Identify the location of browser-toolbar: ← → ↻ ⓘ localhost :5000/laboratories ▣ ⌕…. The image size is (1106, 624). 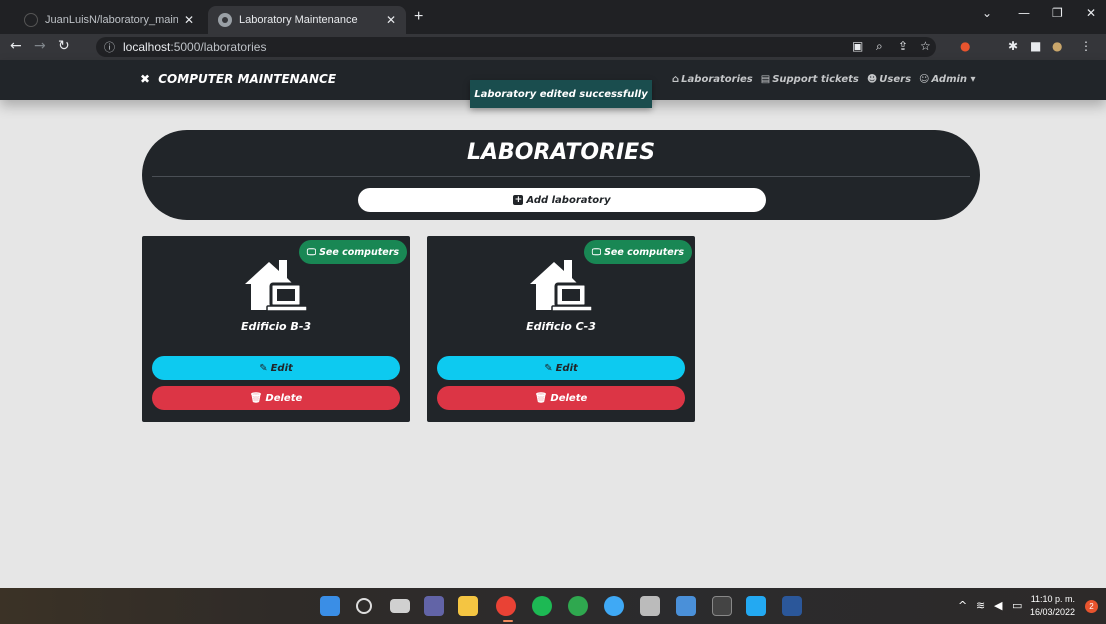
(553, 47).